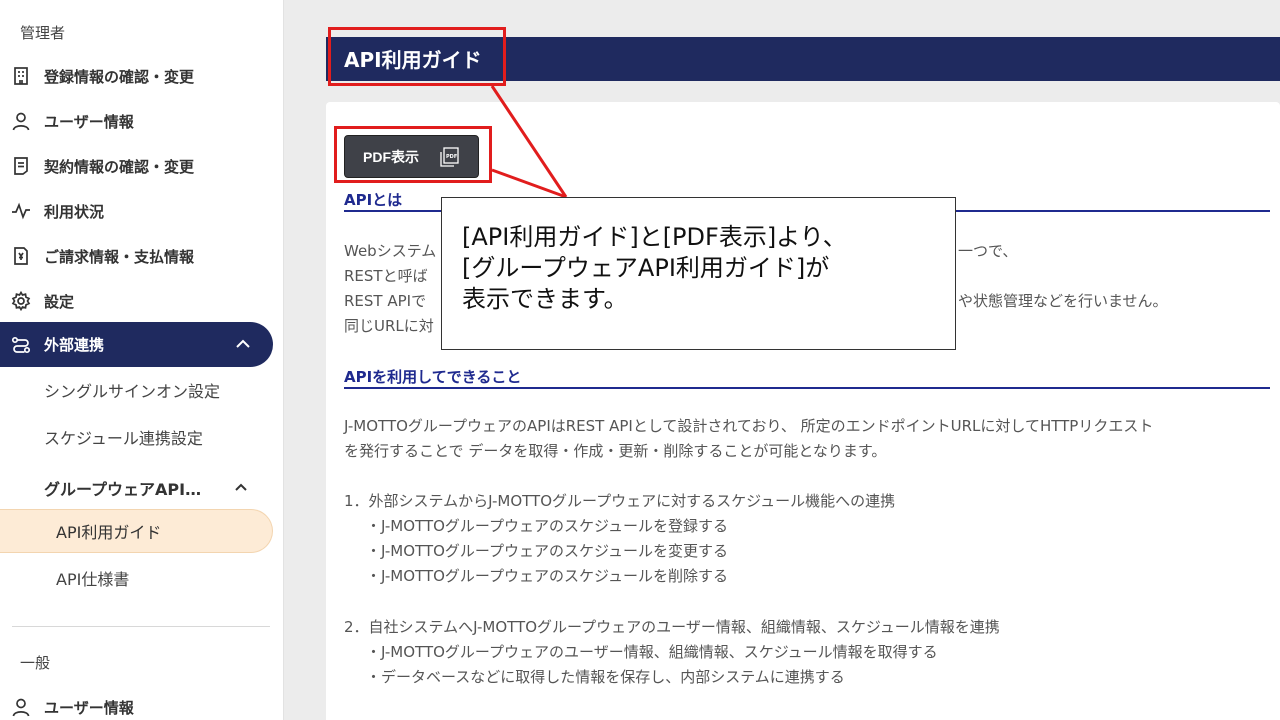  Describe the element at coordinates (615, 451) in the screenshot. I see `body-text-line: を発行することで データを取得・作成・更新・削除することが可能となります。` at that location.